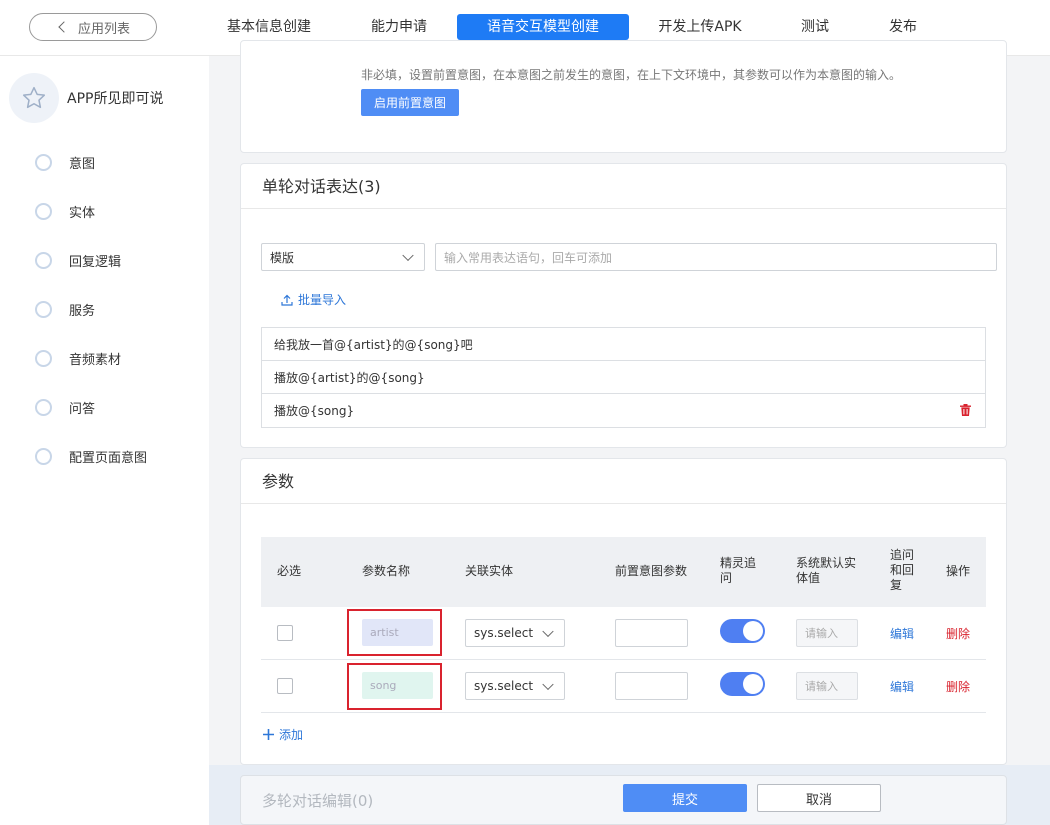 This screenshot has width=1050, height=825. I want to click on multi-turn-title: 多轮对话编辑(0), so click(318, 801).